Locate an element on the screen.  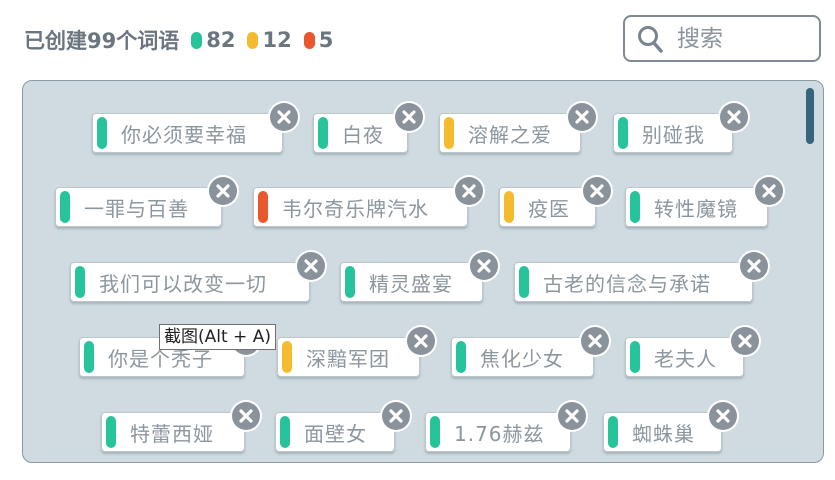
tag-item: 蜘蛛巢 is located at coordinates (662, 432).